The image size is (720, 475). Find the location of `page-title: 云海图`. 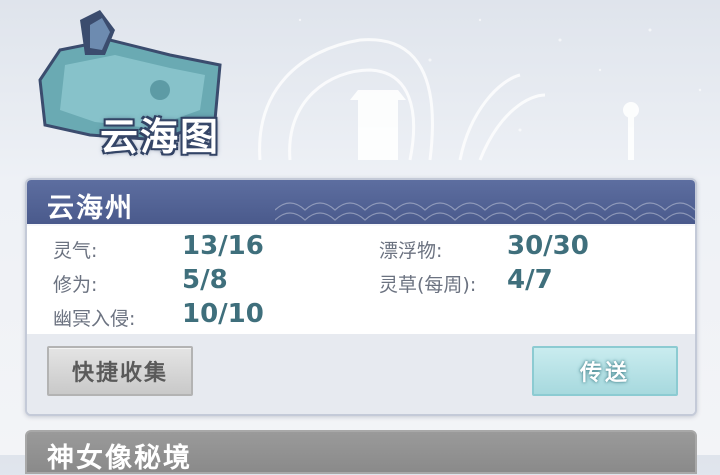

page-title: 云海图 is located at coordinates (160, 137).